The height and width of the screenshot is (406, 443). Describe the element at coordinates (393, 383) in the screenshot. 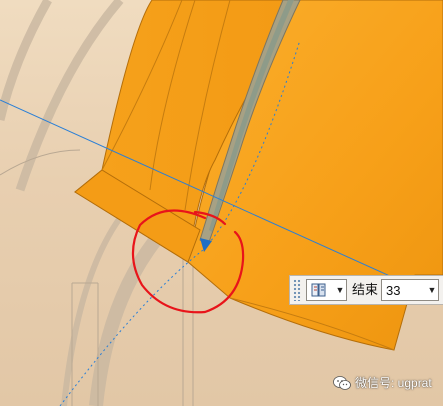

I see `watermark-text: 微信号: ugprat` at that location.